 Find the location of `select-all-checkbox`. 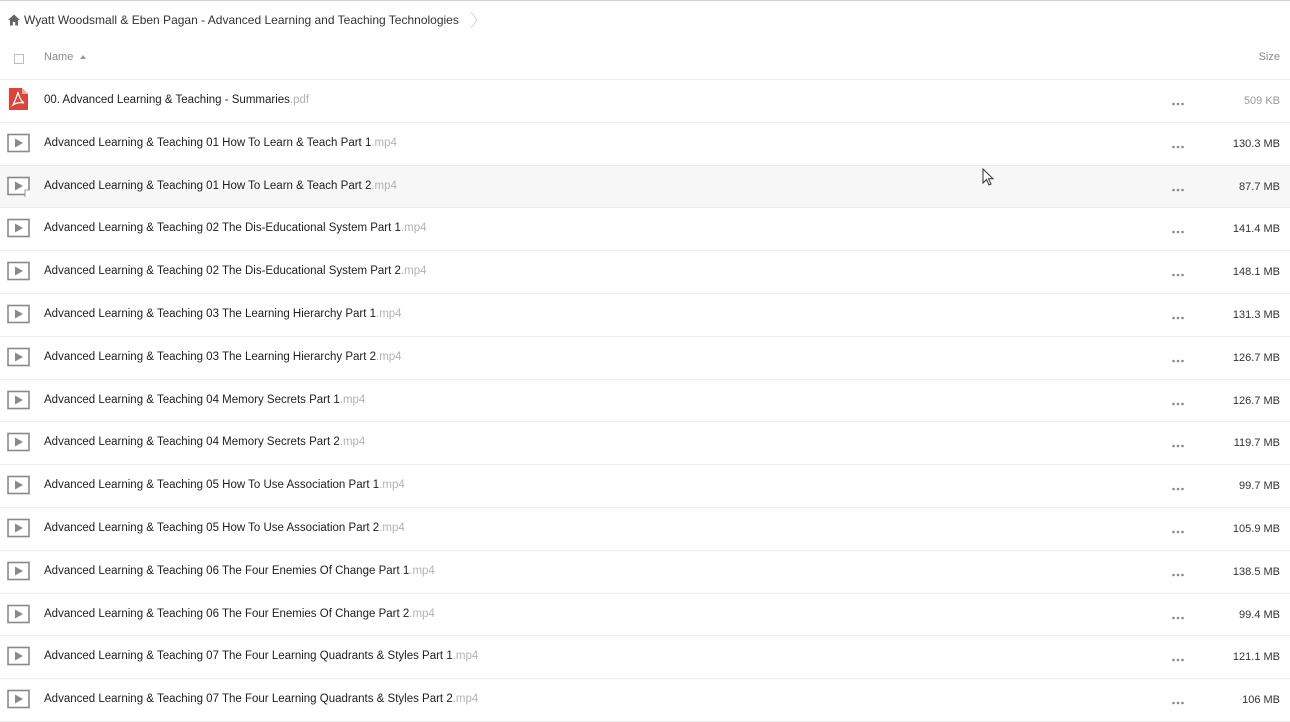

select-all-checkbox is located at coordinates (19, 59).